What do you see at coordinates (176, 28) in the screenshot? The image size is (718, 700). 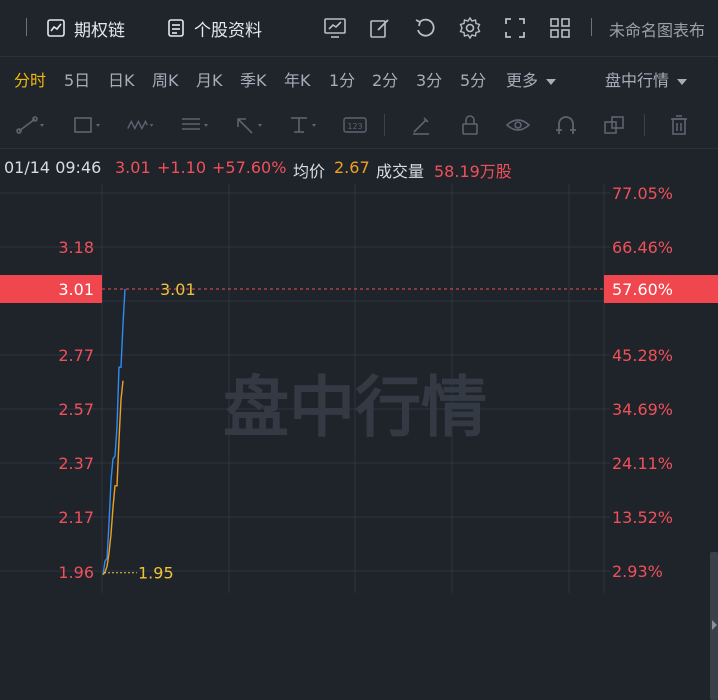 I see `document-icon` at bounding box center [176, 28].